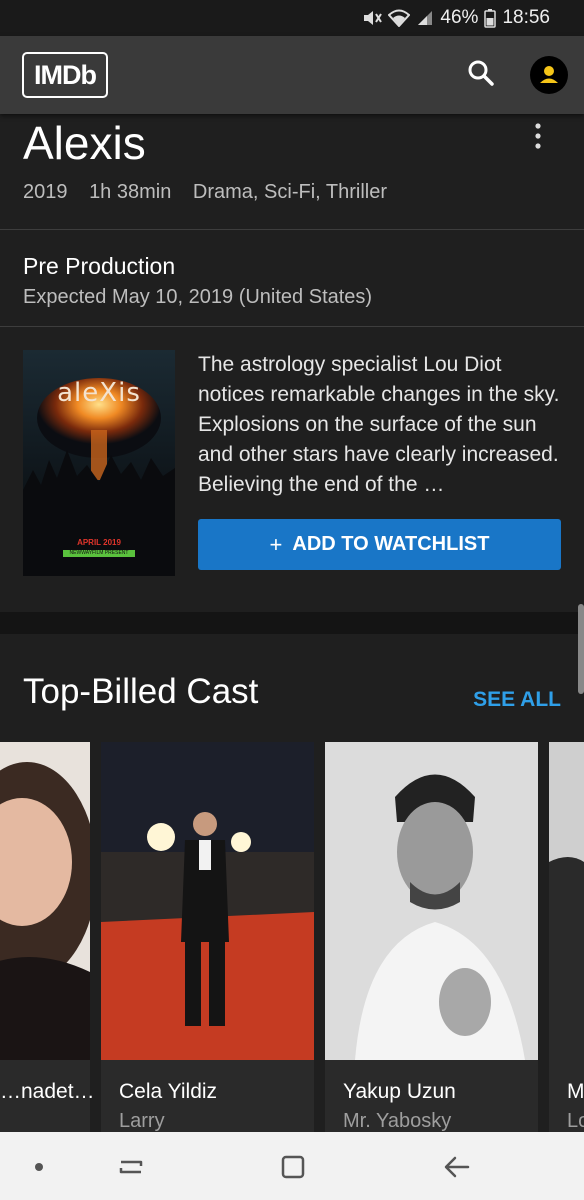 This screenshot has width=584, height=1200. What do you see at coordinates (289, 192) in the screenshot?
I see `movie-genres: Drama, Sci-Fi, Thriller` at bounding box center [289, 192].